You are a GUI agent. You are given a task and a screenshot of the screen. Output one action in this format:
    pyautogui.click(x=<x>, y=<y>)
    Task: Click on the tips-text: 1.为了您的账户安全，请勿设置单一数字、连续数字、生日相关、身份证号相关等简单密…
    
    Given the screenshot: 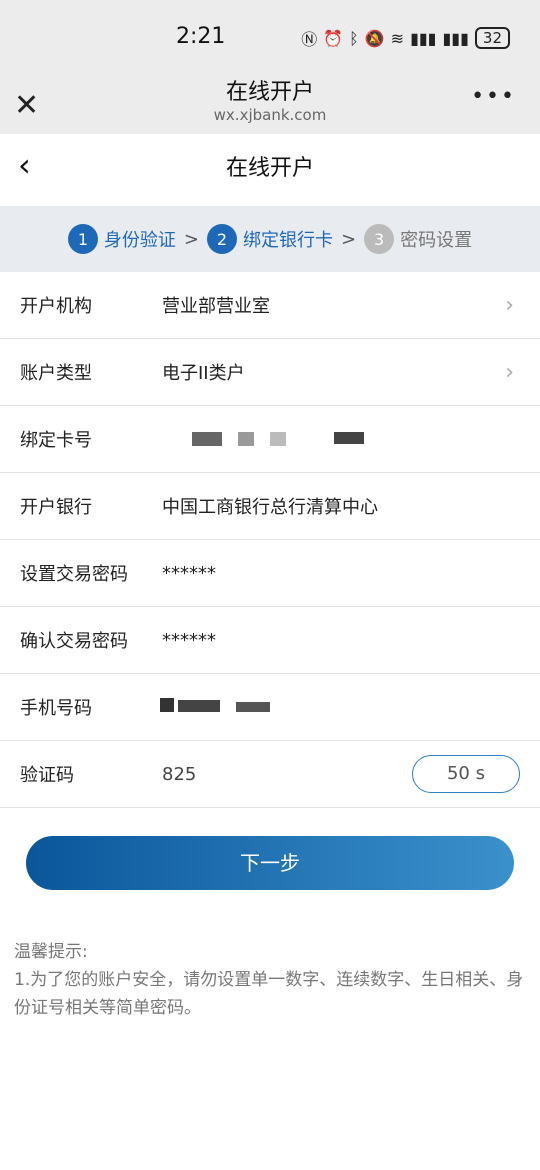 What is the action you would take?
    pyautogui.click(x=269, y=994)
    